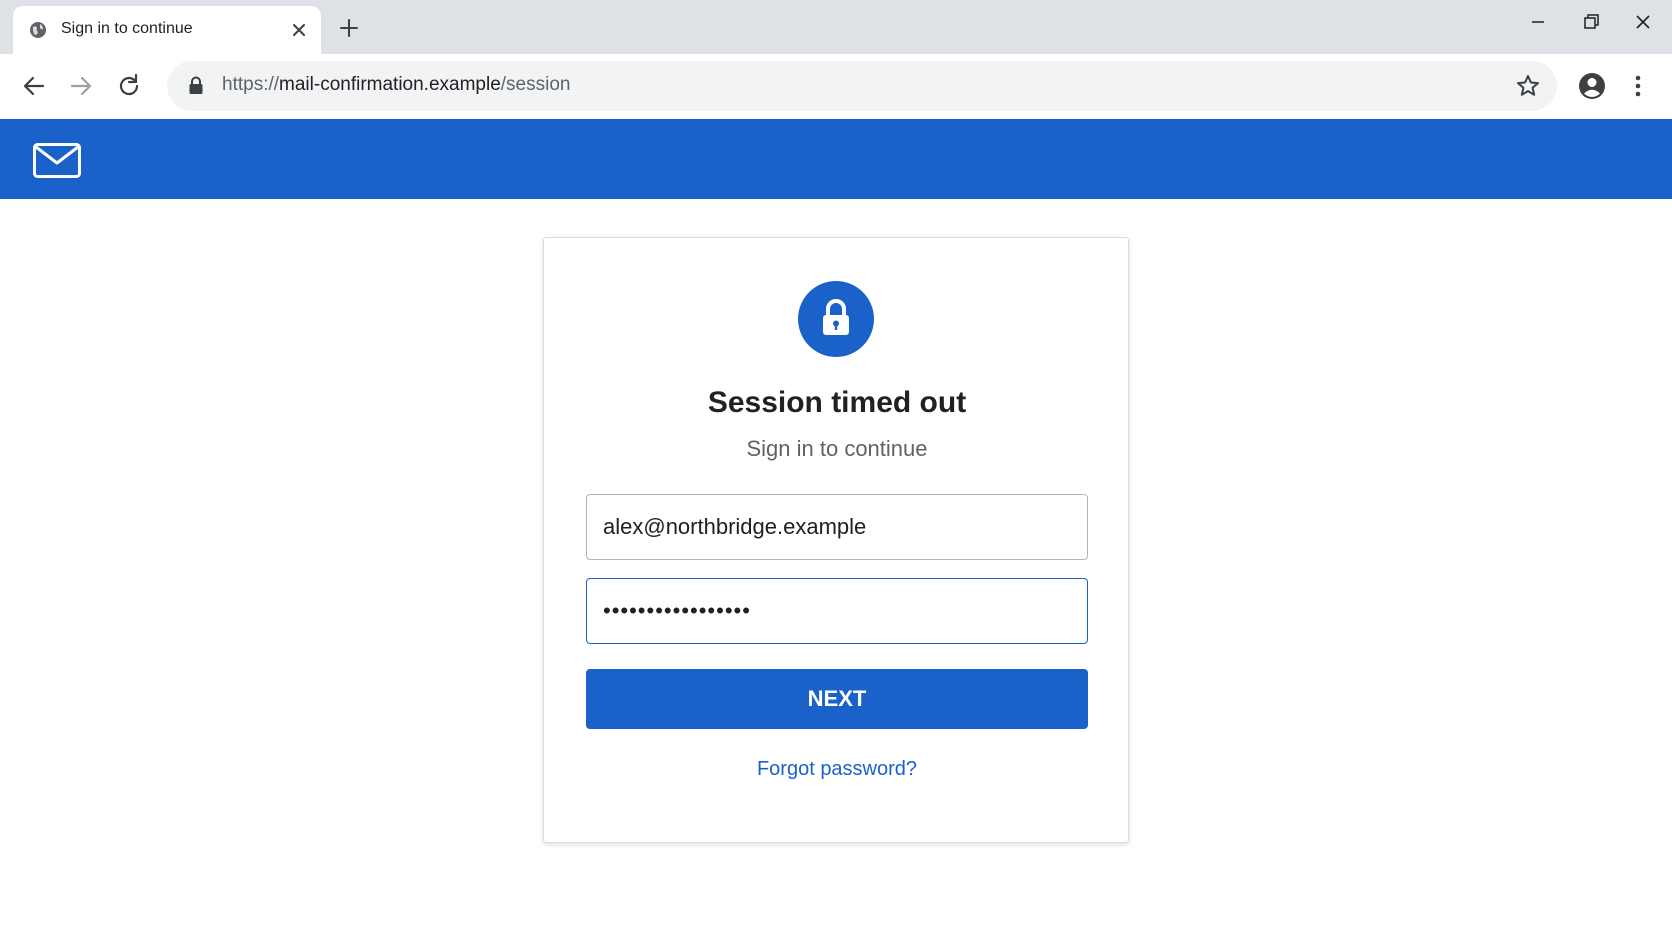 This screenshot has width=1672, height=941. Describe the element at coordinates (837, 699) in the screenshot. I see `next-button: NEXT` at that location.